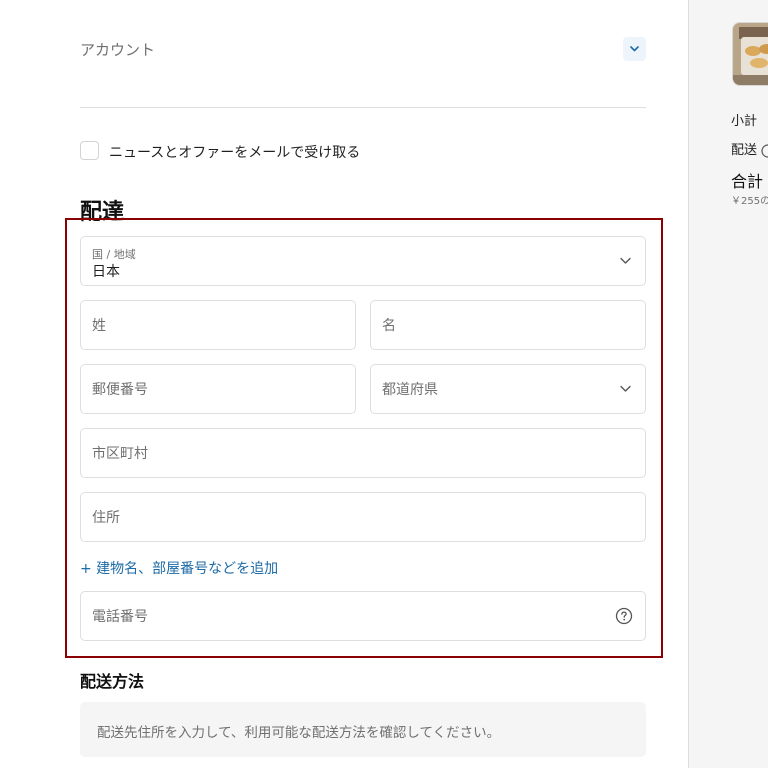  What do you see at coordinates (363, 107) in the screenshot?
I see `divider` at bounding box center [363, 107].